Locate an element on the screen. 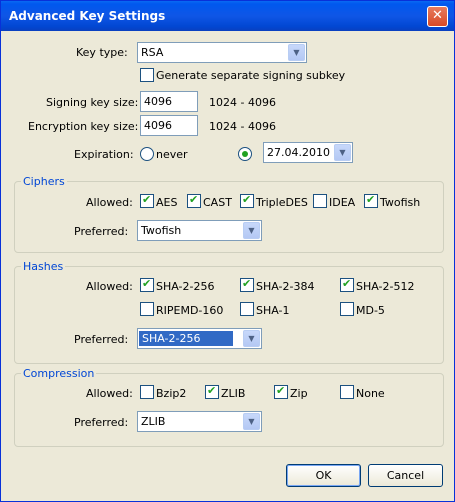 This screenshot has height=502, width=455. hash-sha-2-384-checkbox: ✔ is located at coordinates (247, 284).